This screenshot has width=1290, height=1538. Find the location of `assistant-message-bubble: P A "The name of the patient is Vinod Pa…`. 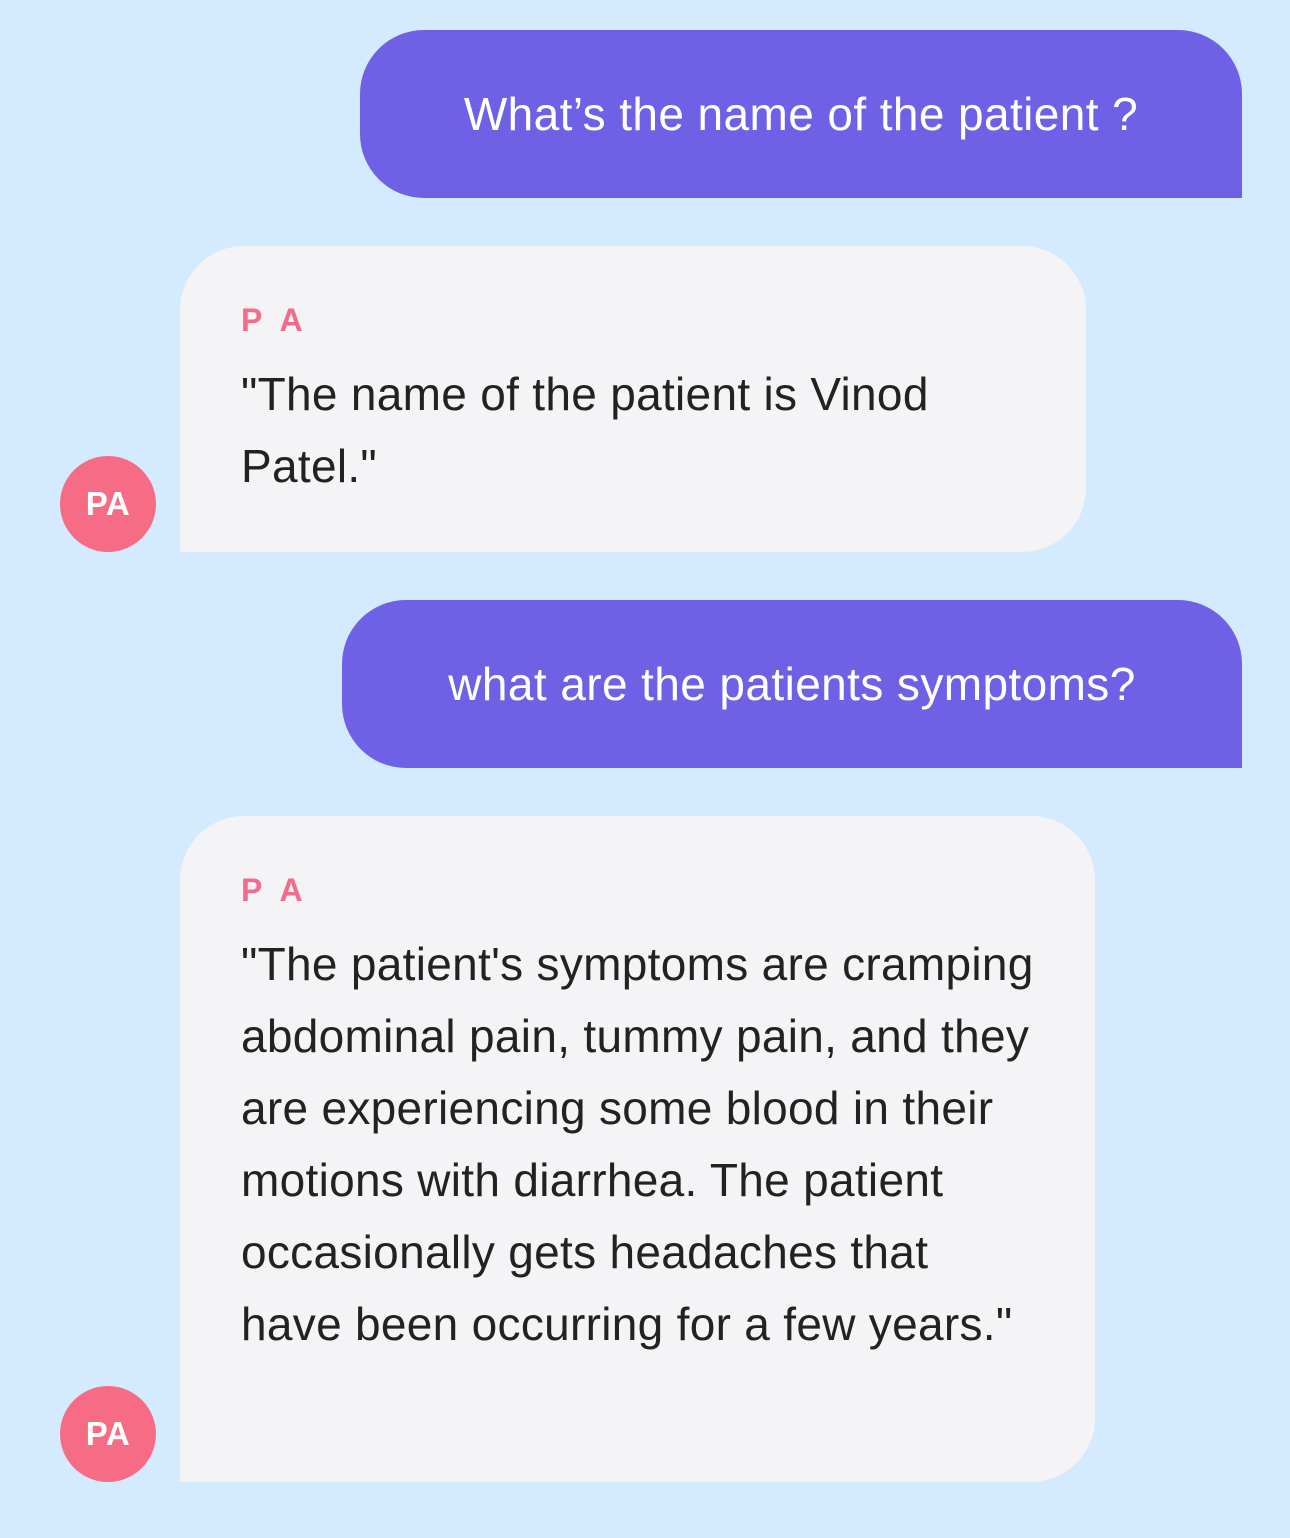

assistant-message-bubble: P A "The name of the patient is Vinod Pa… is located at coordinates (633, 399).